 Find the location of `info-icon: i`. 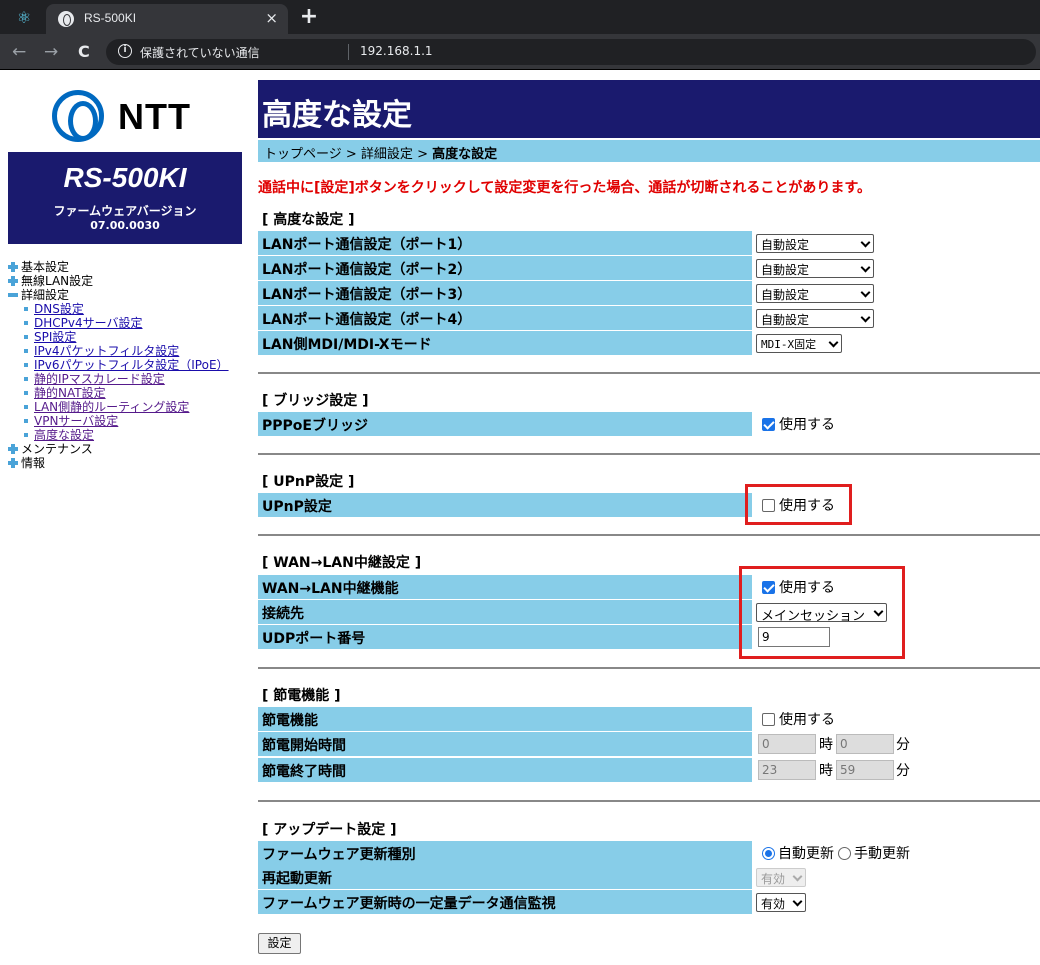

info-icon: i is located at coordinates (125, 51).